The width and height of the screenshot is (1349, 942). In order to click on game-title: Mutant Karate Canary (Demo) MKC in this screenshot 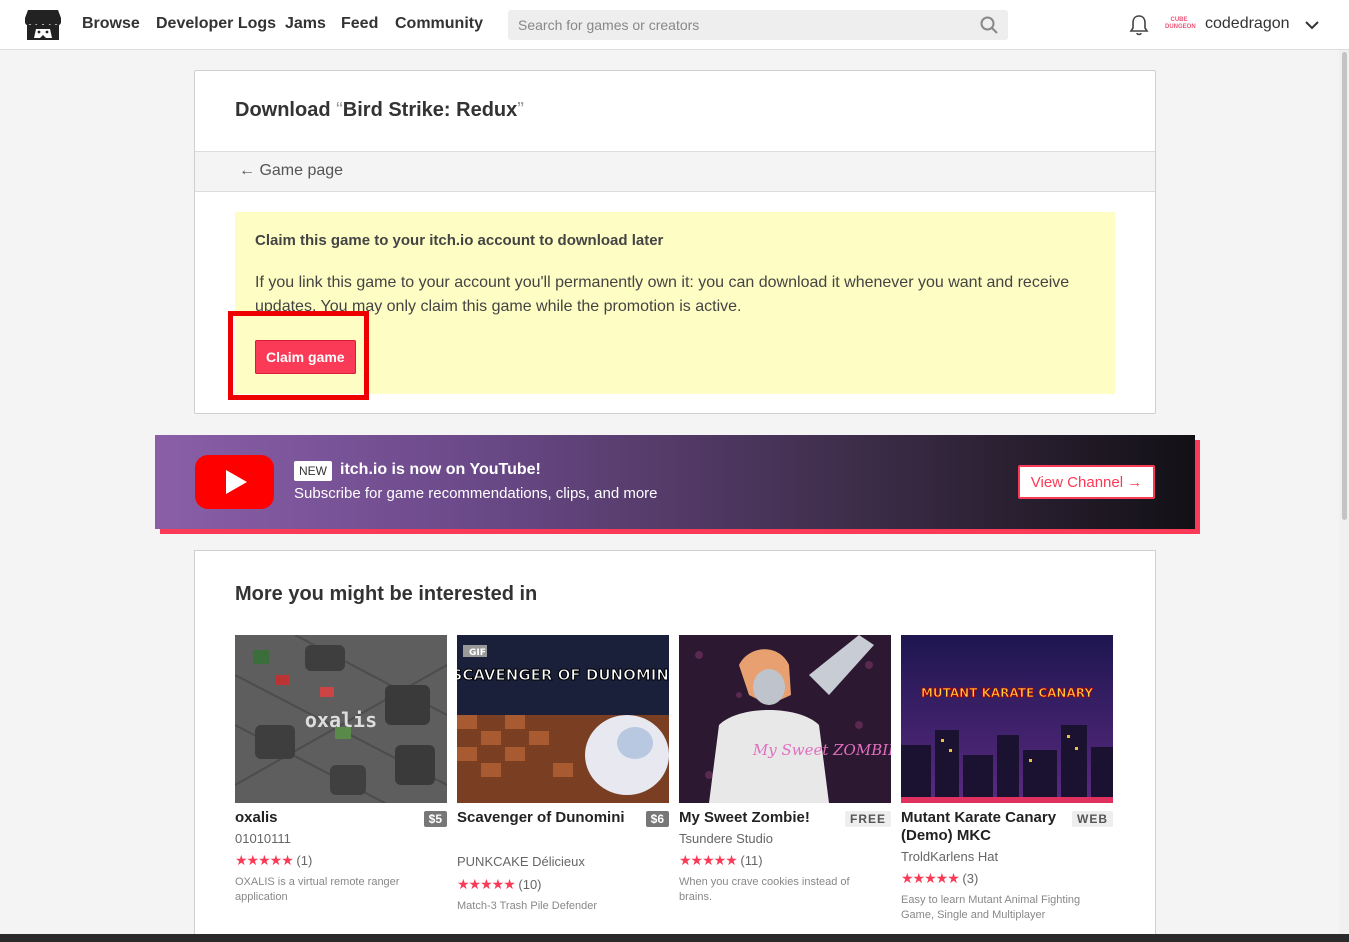, I will do `click(986, 827)`.